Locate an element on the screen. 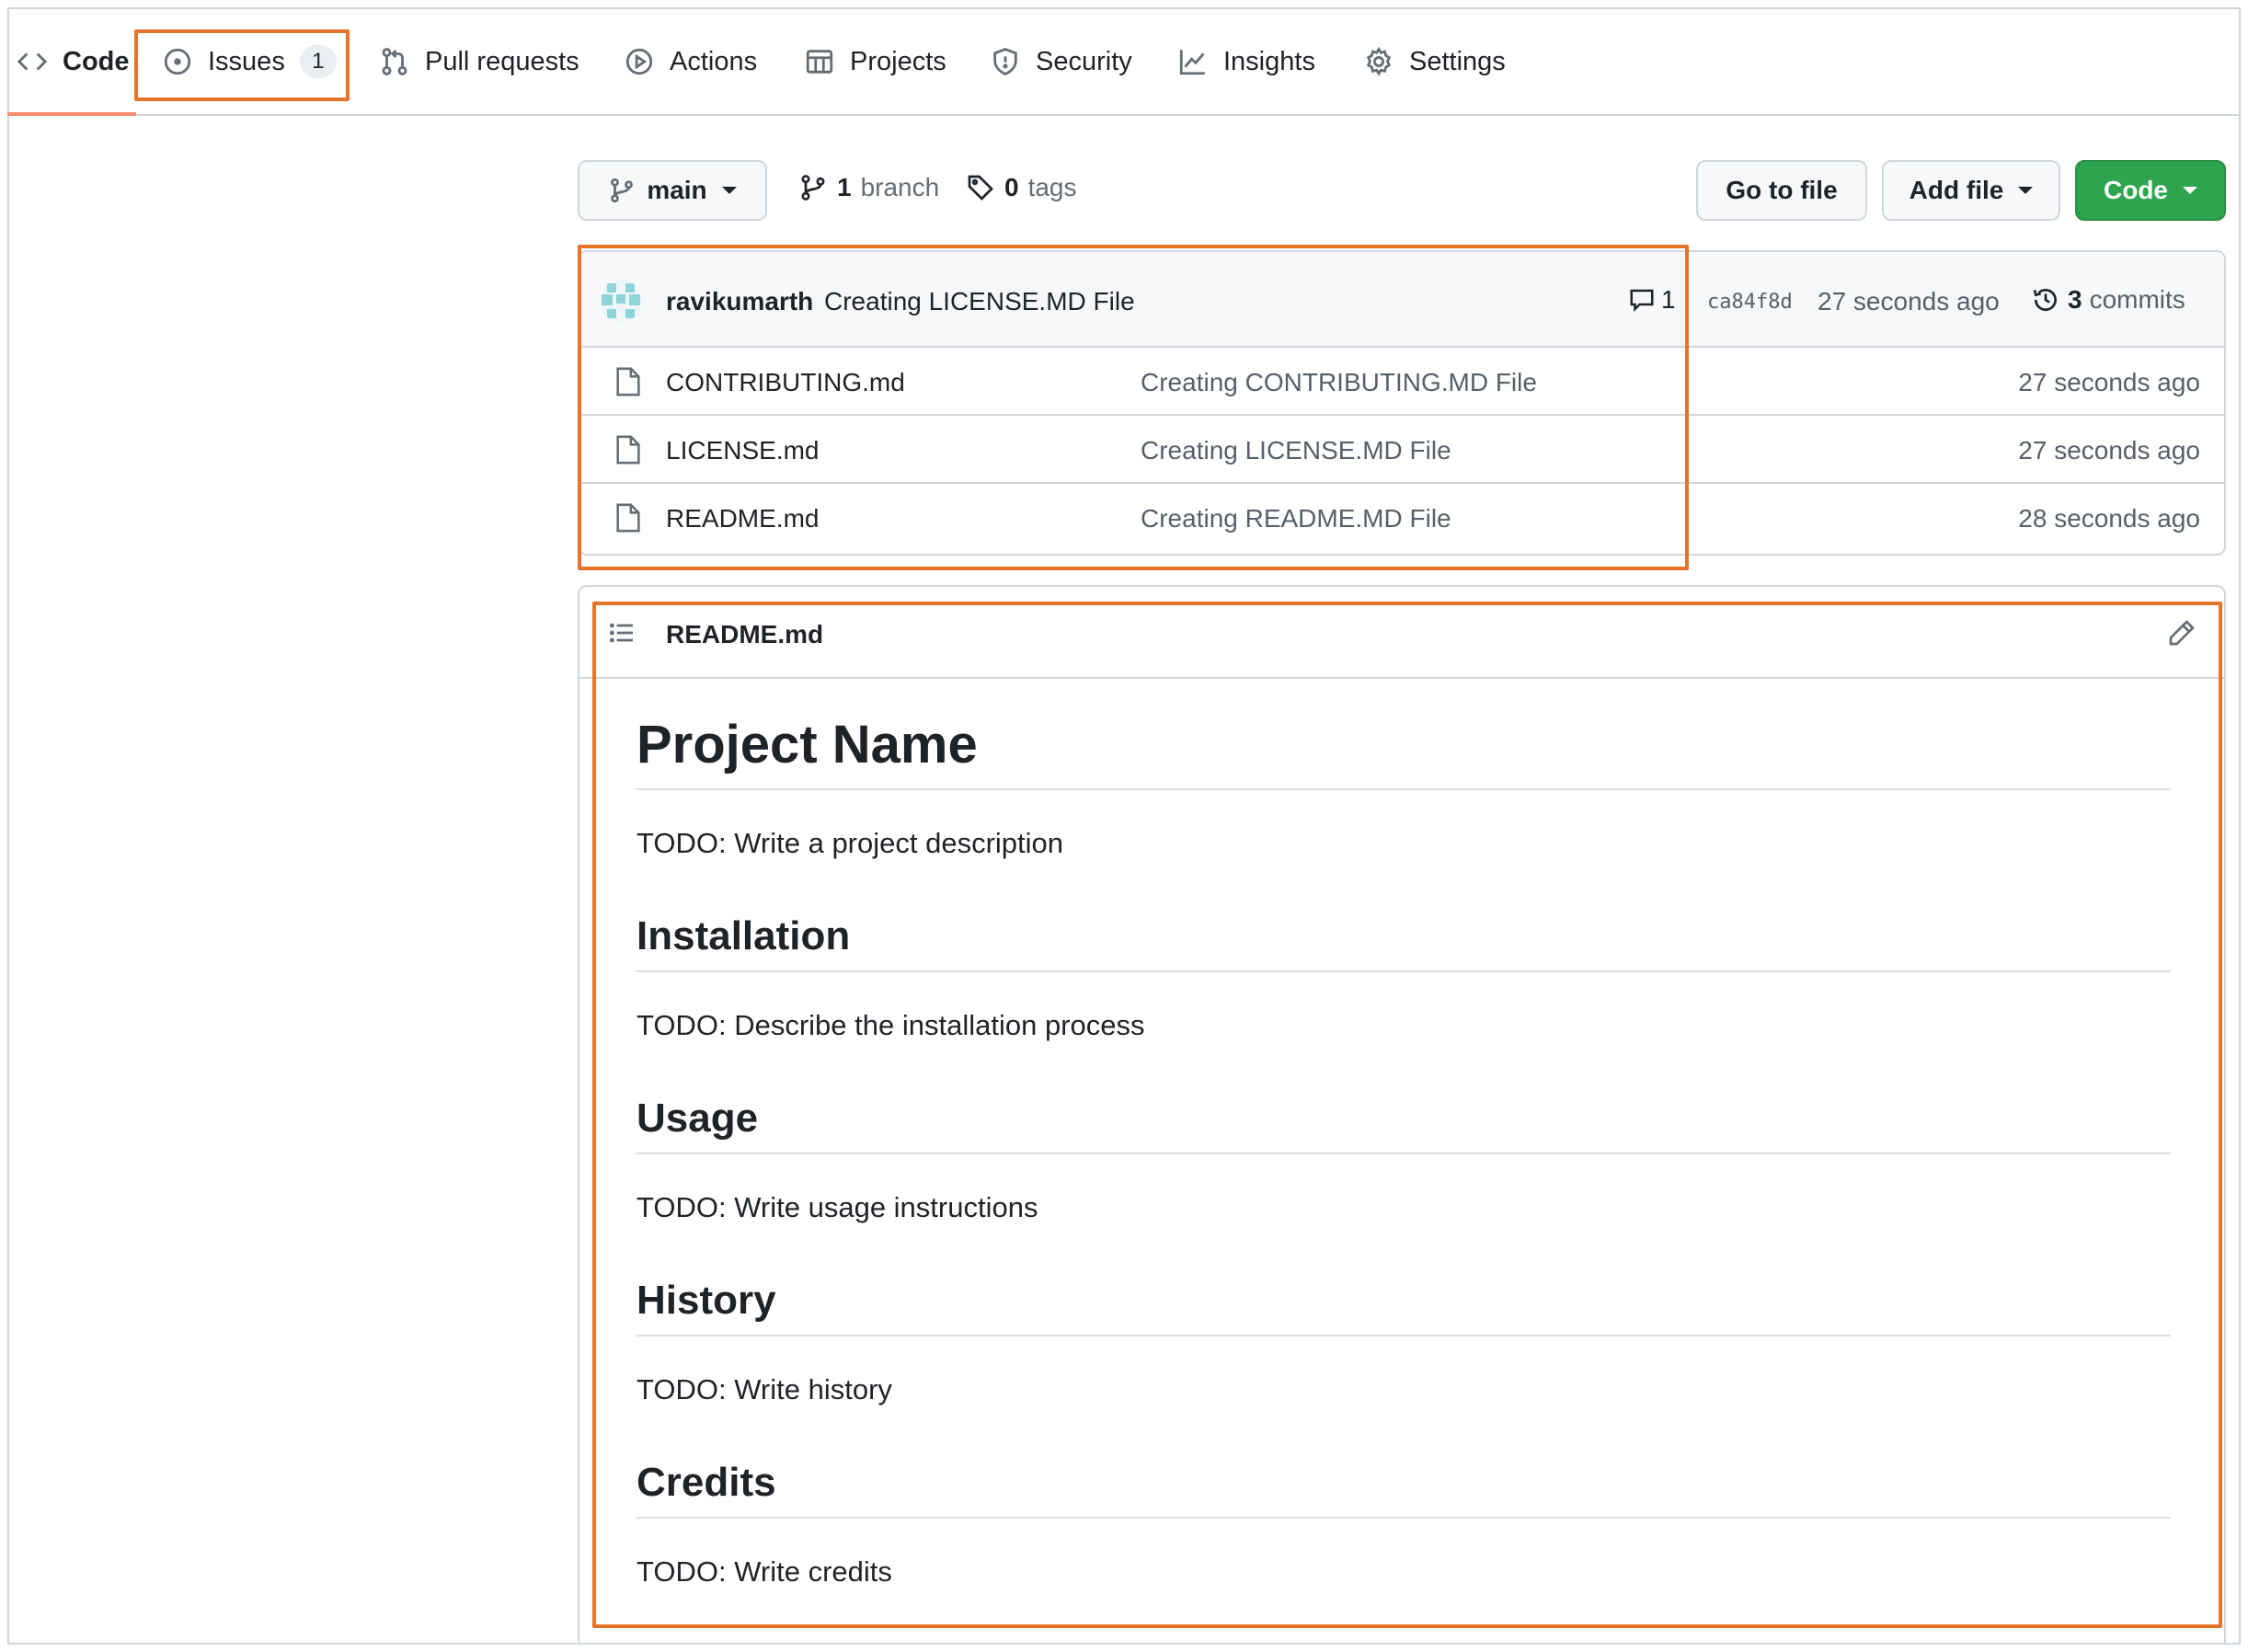 This screenshot has height=1652, width=2248. tab-issues-label: Issues is located at coordinates (246, 61).